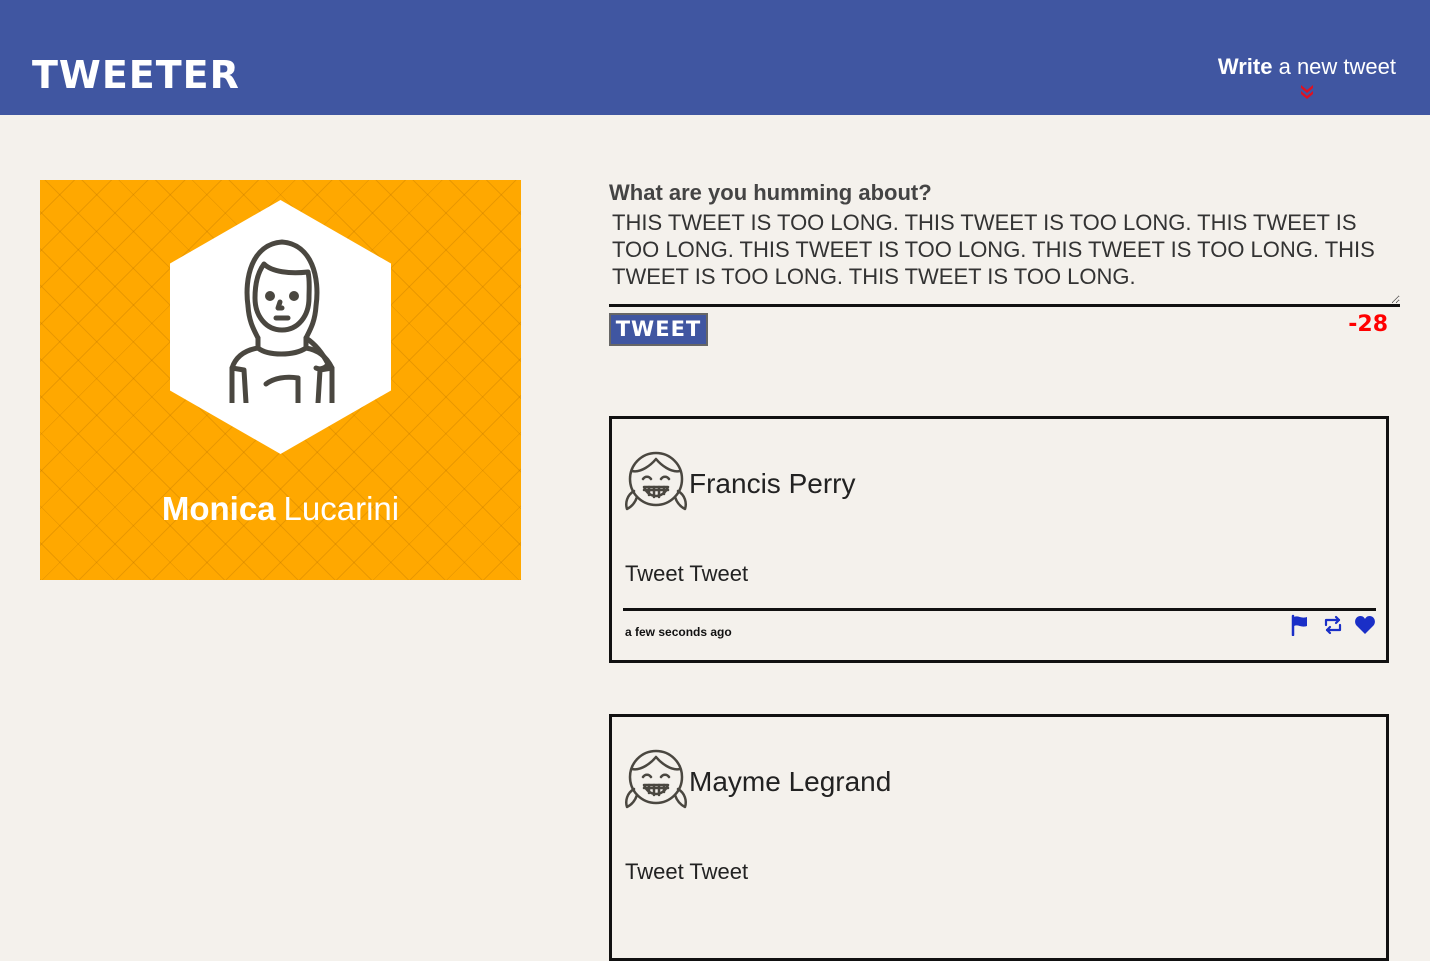  What do you see at coordinates (772, 483) in the screenshot?
I see `tweet-author-name: Francis Perry` at bounding box center [772, 483].